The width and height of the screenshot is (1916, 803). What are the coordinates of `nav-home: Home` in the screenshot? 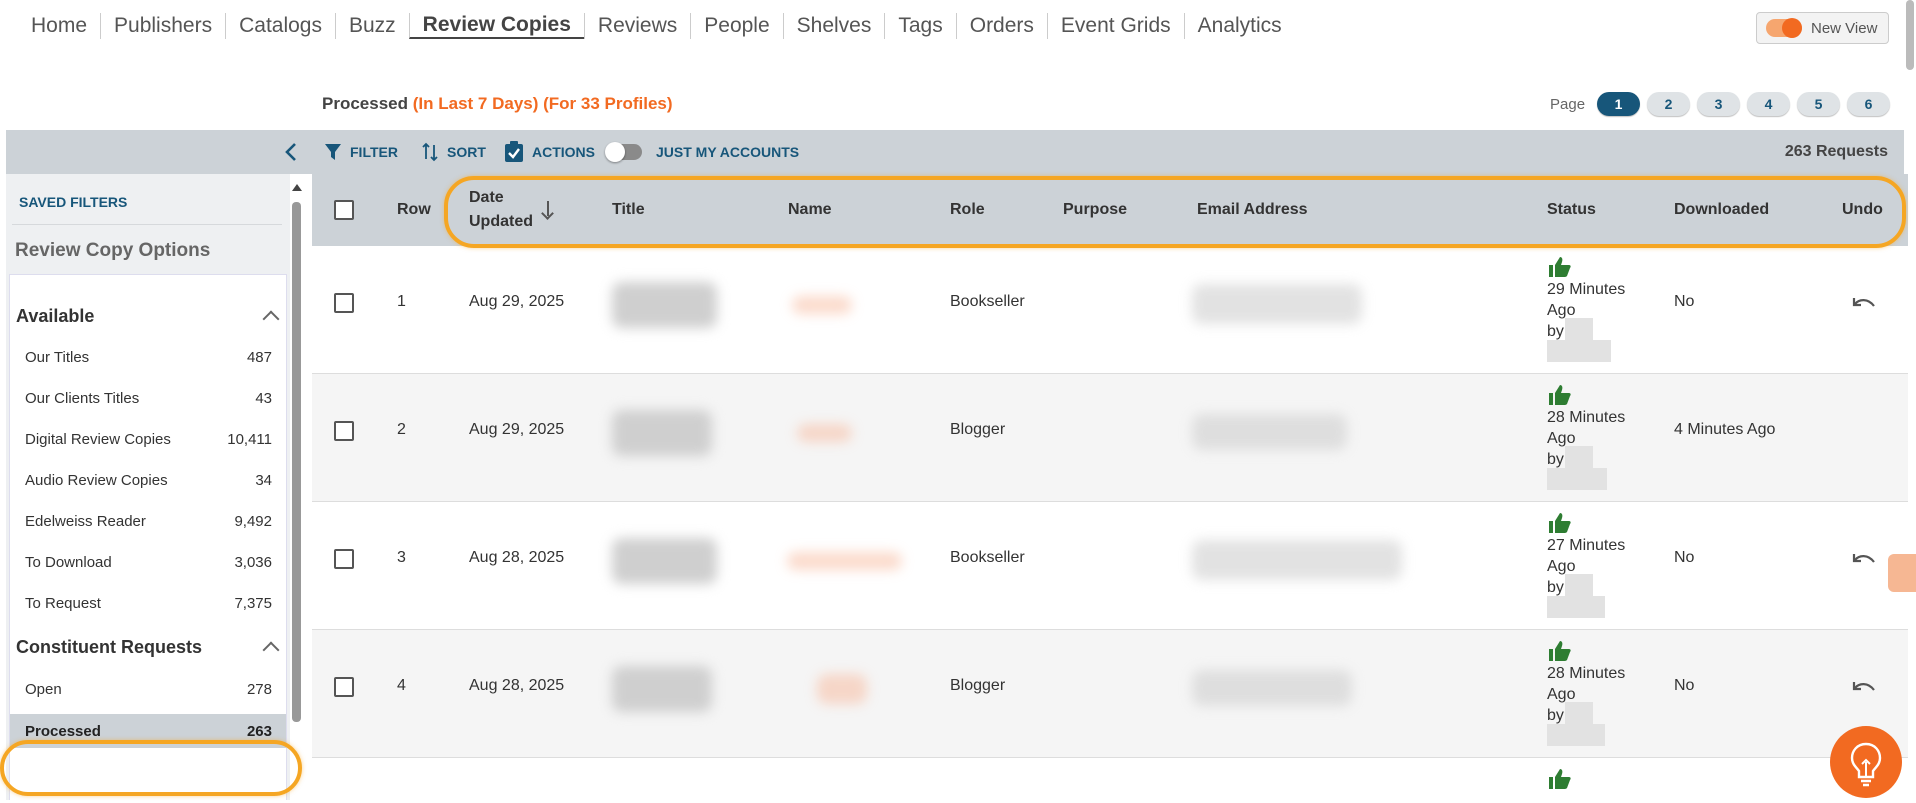 It's located at (59, 26).